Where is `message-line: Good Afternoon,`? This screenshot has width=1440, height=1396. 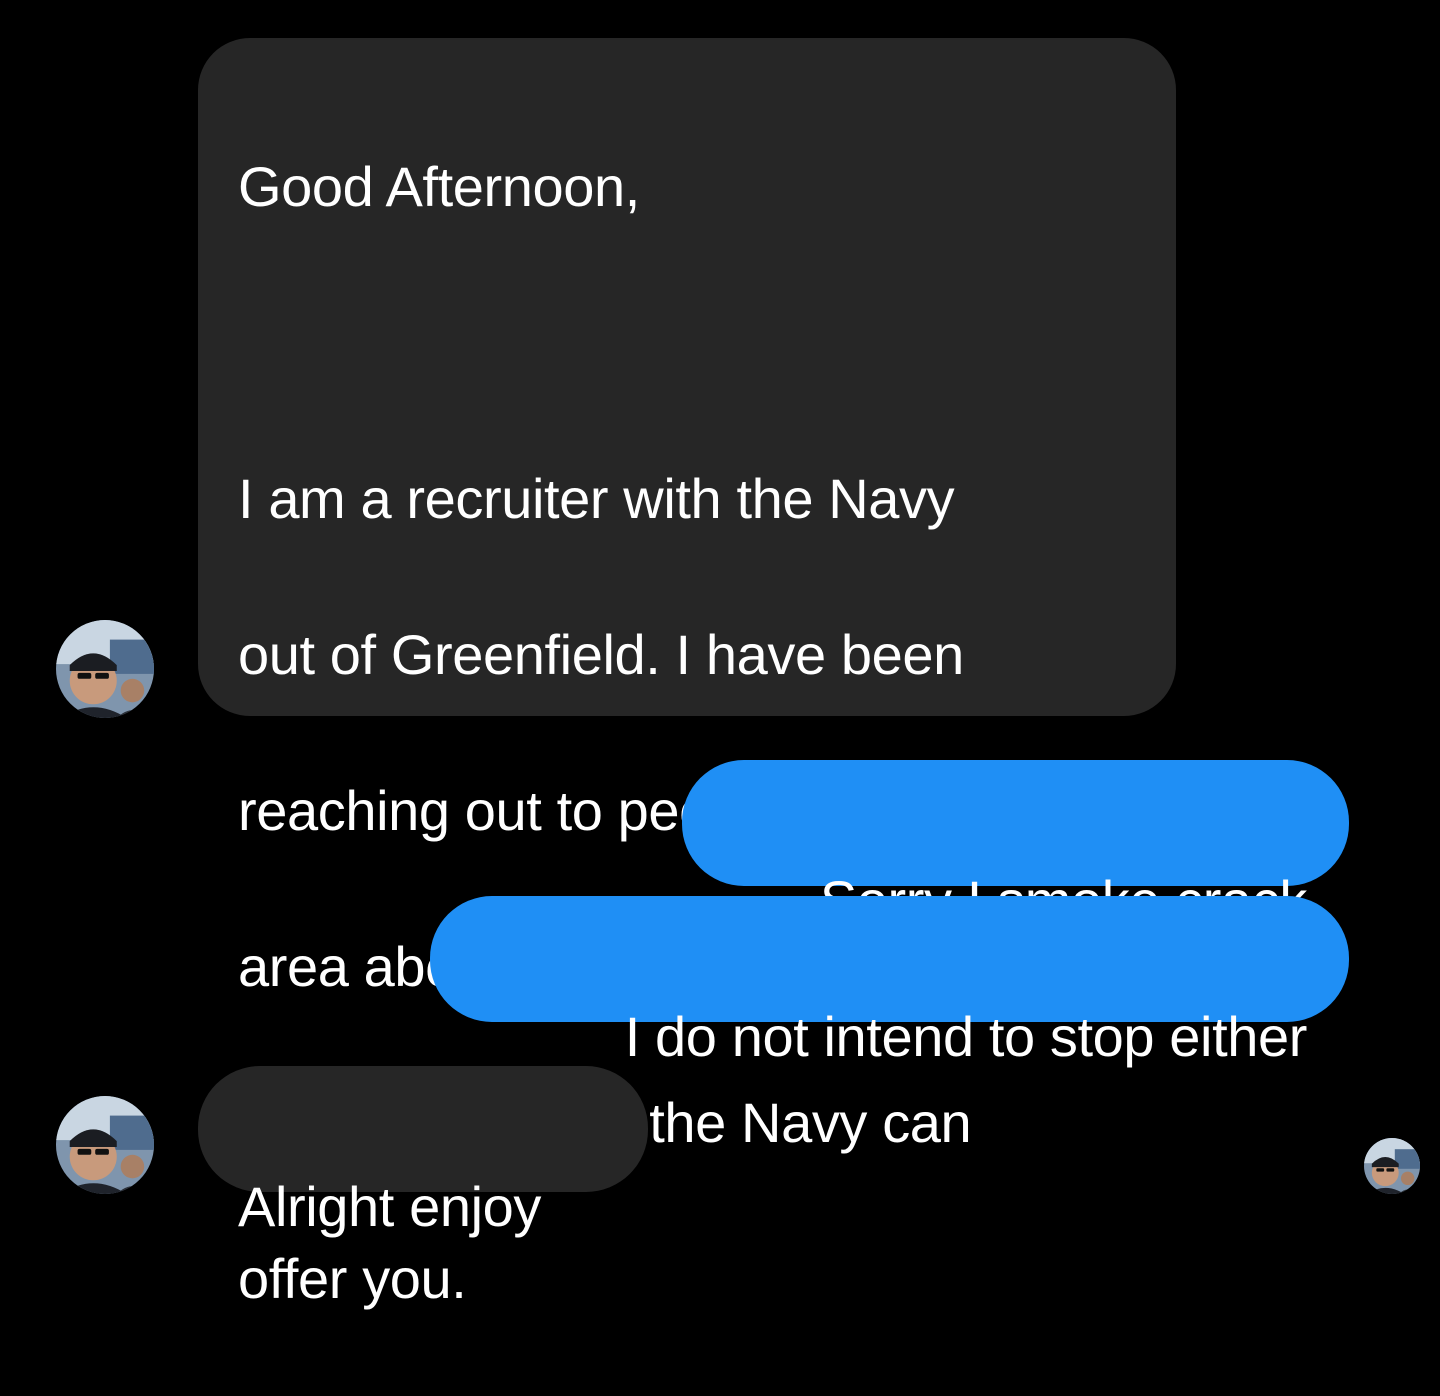 message-line: Good Afternoon, is located at coordinates (439, 186).